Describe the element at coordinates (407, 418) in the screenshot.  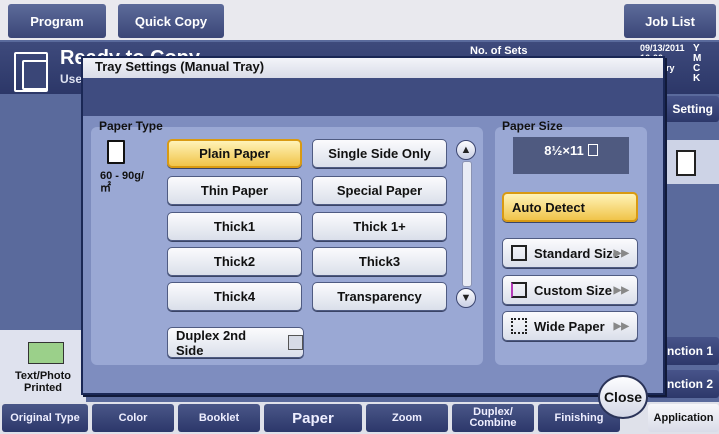
I see `tab-zoom: Zoom` at that location.